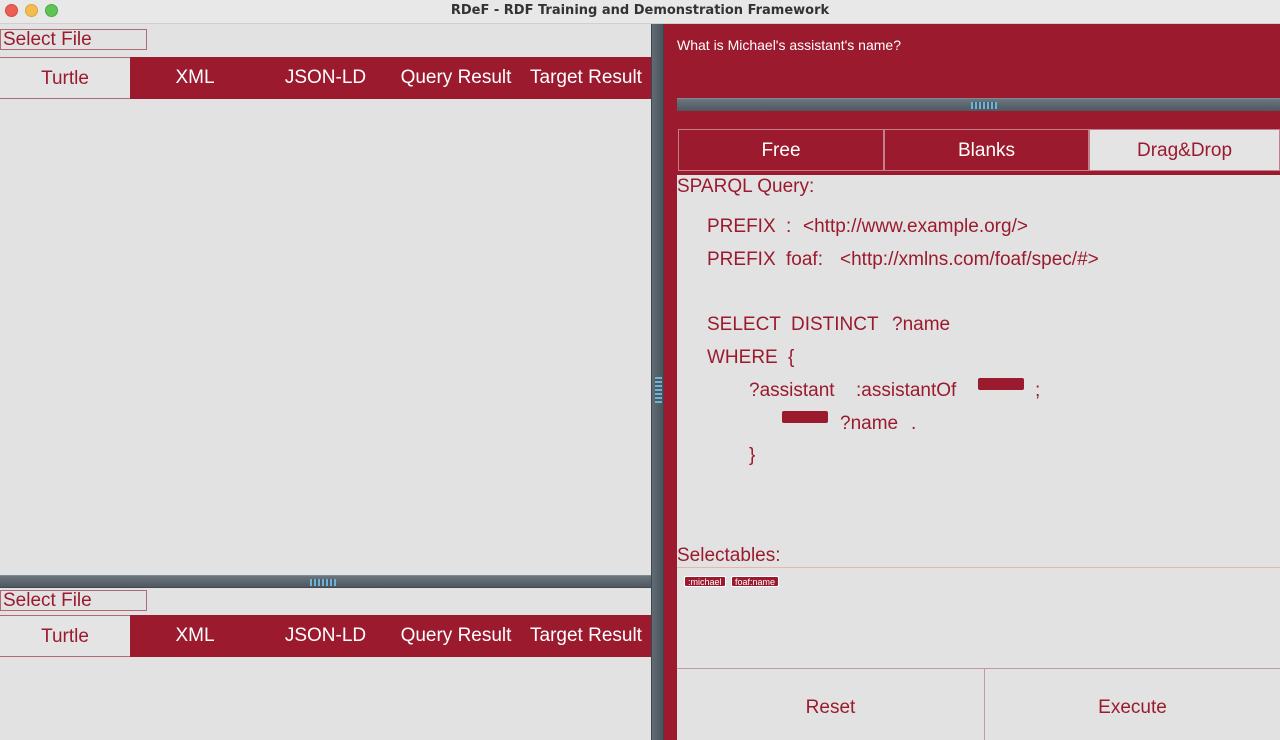 The height and width of the screenshot is (740, 1280). What do you see at coordinates (835, 324) in the screenshot?
I see `distinct-keyword: DISTINCT` at bounding box center [835, 324].